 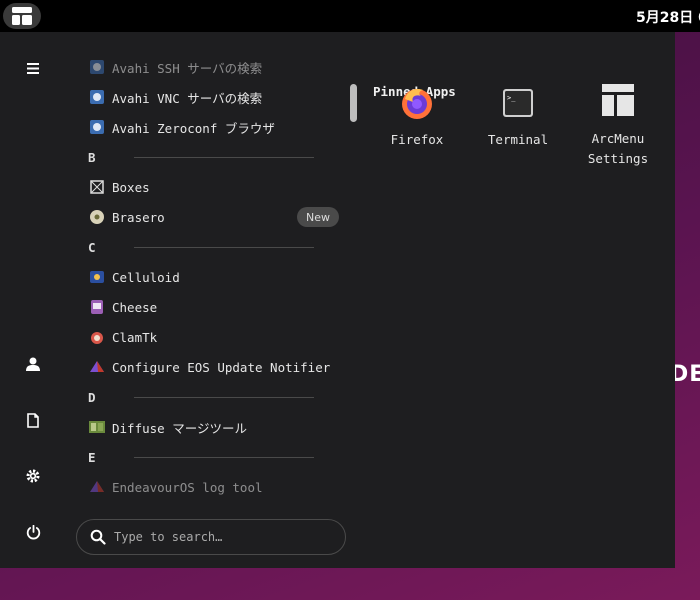 I want to click on app-avahi-zeroconf: Avahi Zeroconf ブラウザ, so click(x=214, y=127).